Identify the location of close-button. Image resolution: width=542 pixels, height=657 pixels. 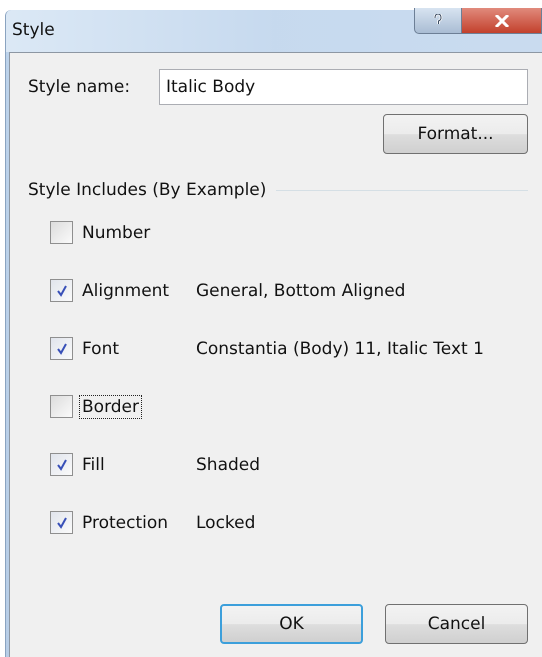
(502, 21).